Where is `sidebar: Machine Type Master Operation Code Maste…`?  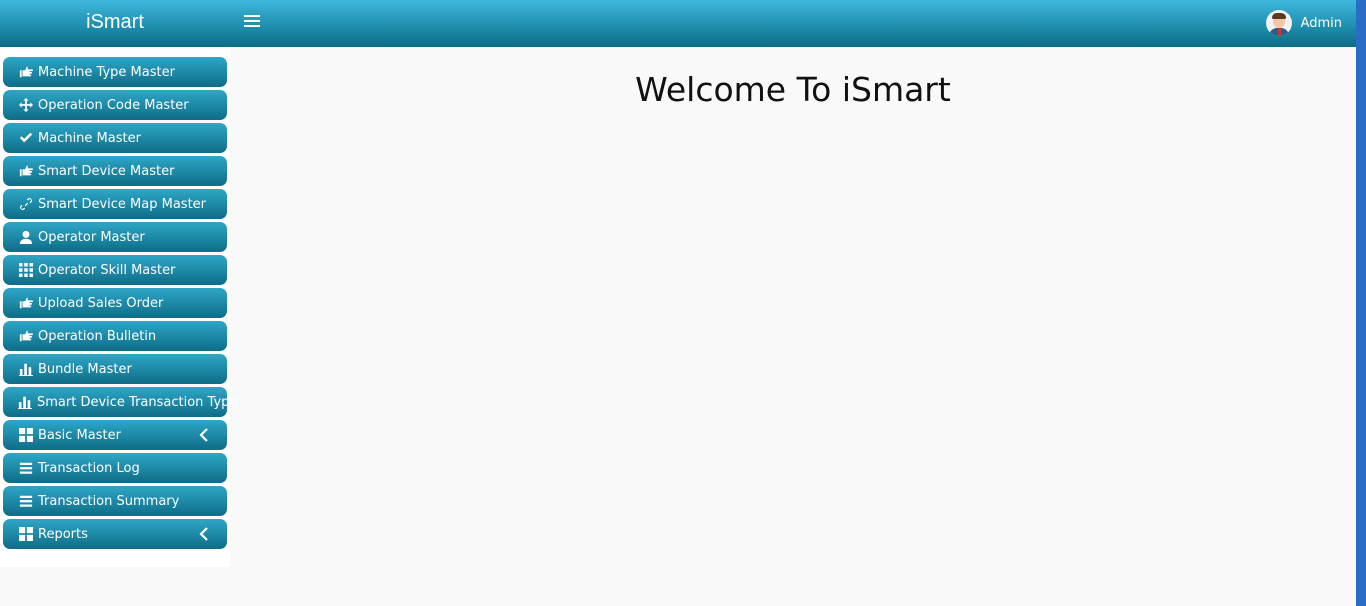 sidebar: Machine Type Master Operation Code Maste… is located at coordinates (118, 307).